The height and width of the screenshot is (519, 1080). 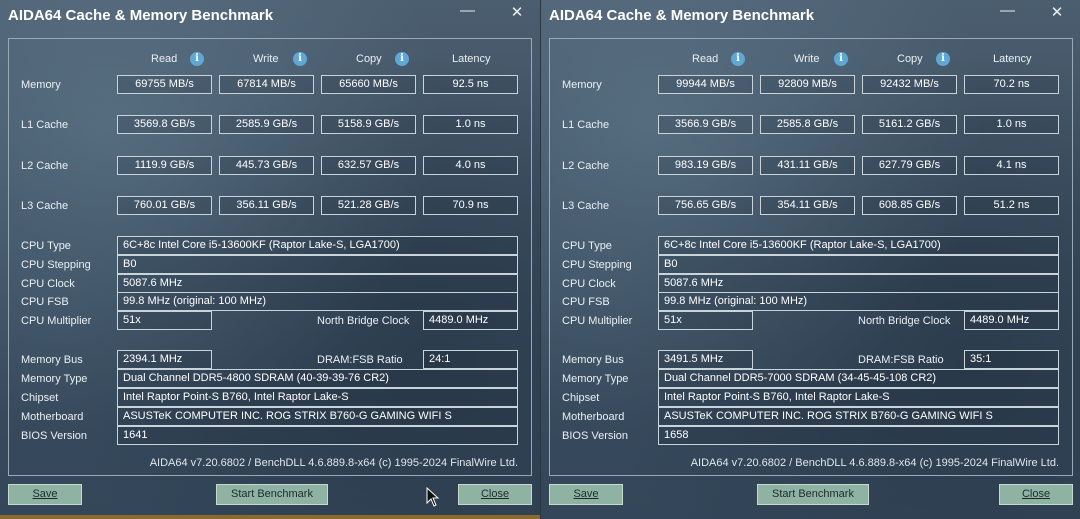 What do you see at coordinates (807, 205) in the screenshot?
I see `l3-write-value: 354.11 GB/s` at bounding box center [807, 205].